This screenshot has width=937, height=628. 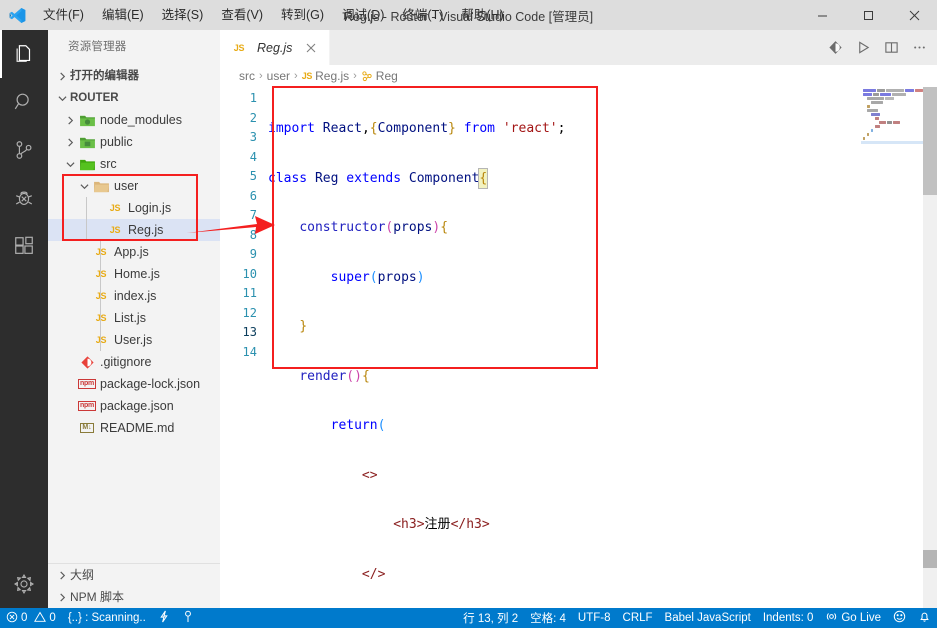 I want to click on maximize-button, so click(x=868, y=15).